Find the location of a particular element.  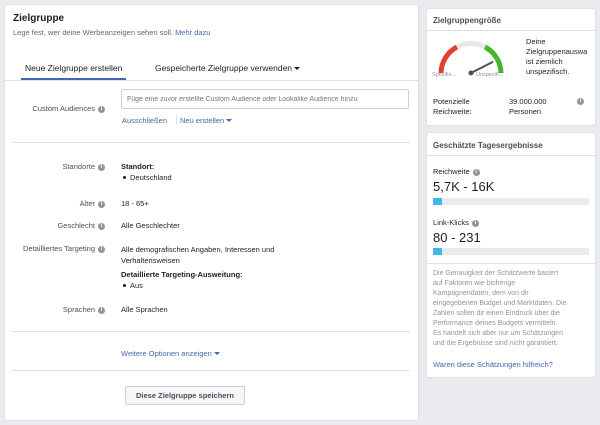

potential-reach-label-line: Reichweite: is located at coordinates (452, 111).